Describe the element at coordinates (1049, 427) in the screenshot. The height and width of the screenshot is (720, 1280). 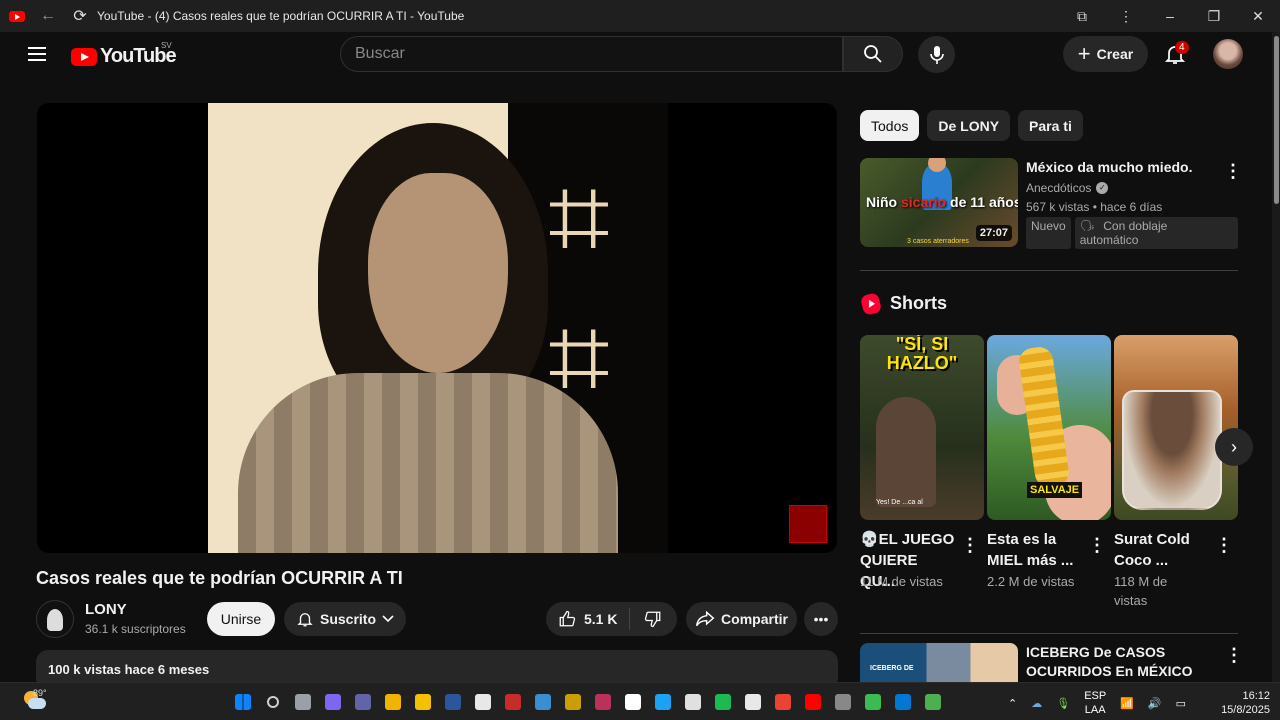
I see `short-thumbnail: SALVAJE` at that location.